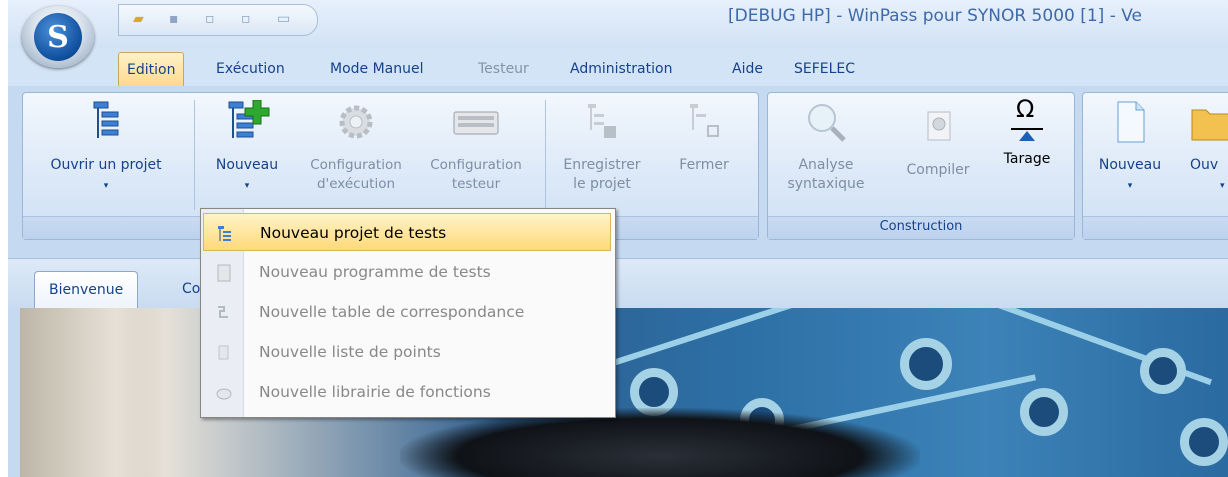 The image size is (1228, 477). Describe the element at coordinates (224, 394) in the screenshot. I see `library-icon` at that location.